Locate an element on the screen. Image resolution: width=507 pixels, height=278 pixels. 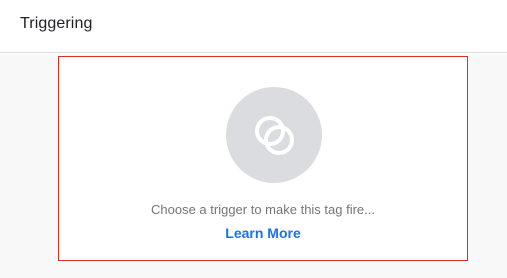
learn-more-link: Learn More is located at coordinates (263, 233).